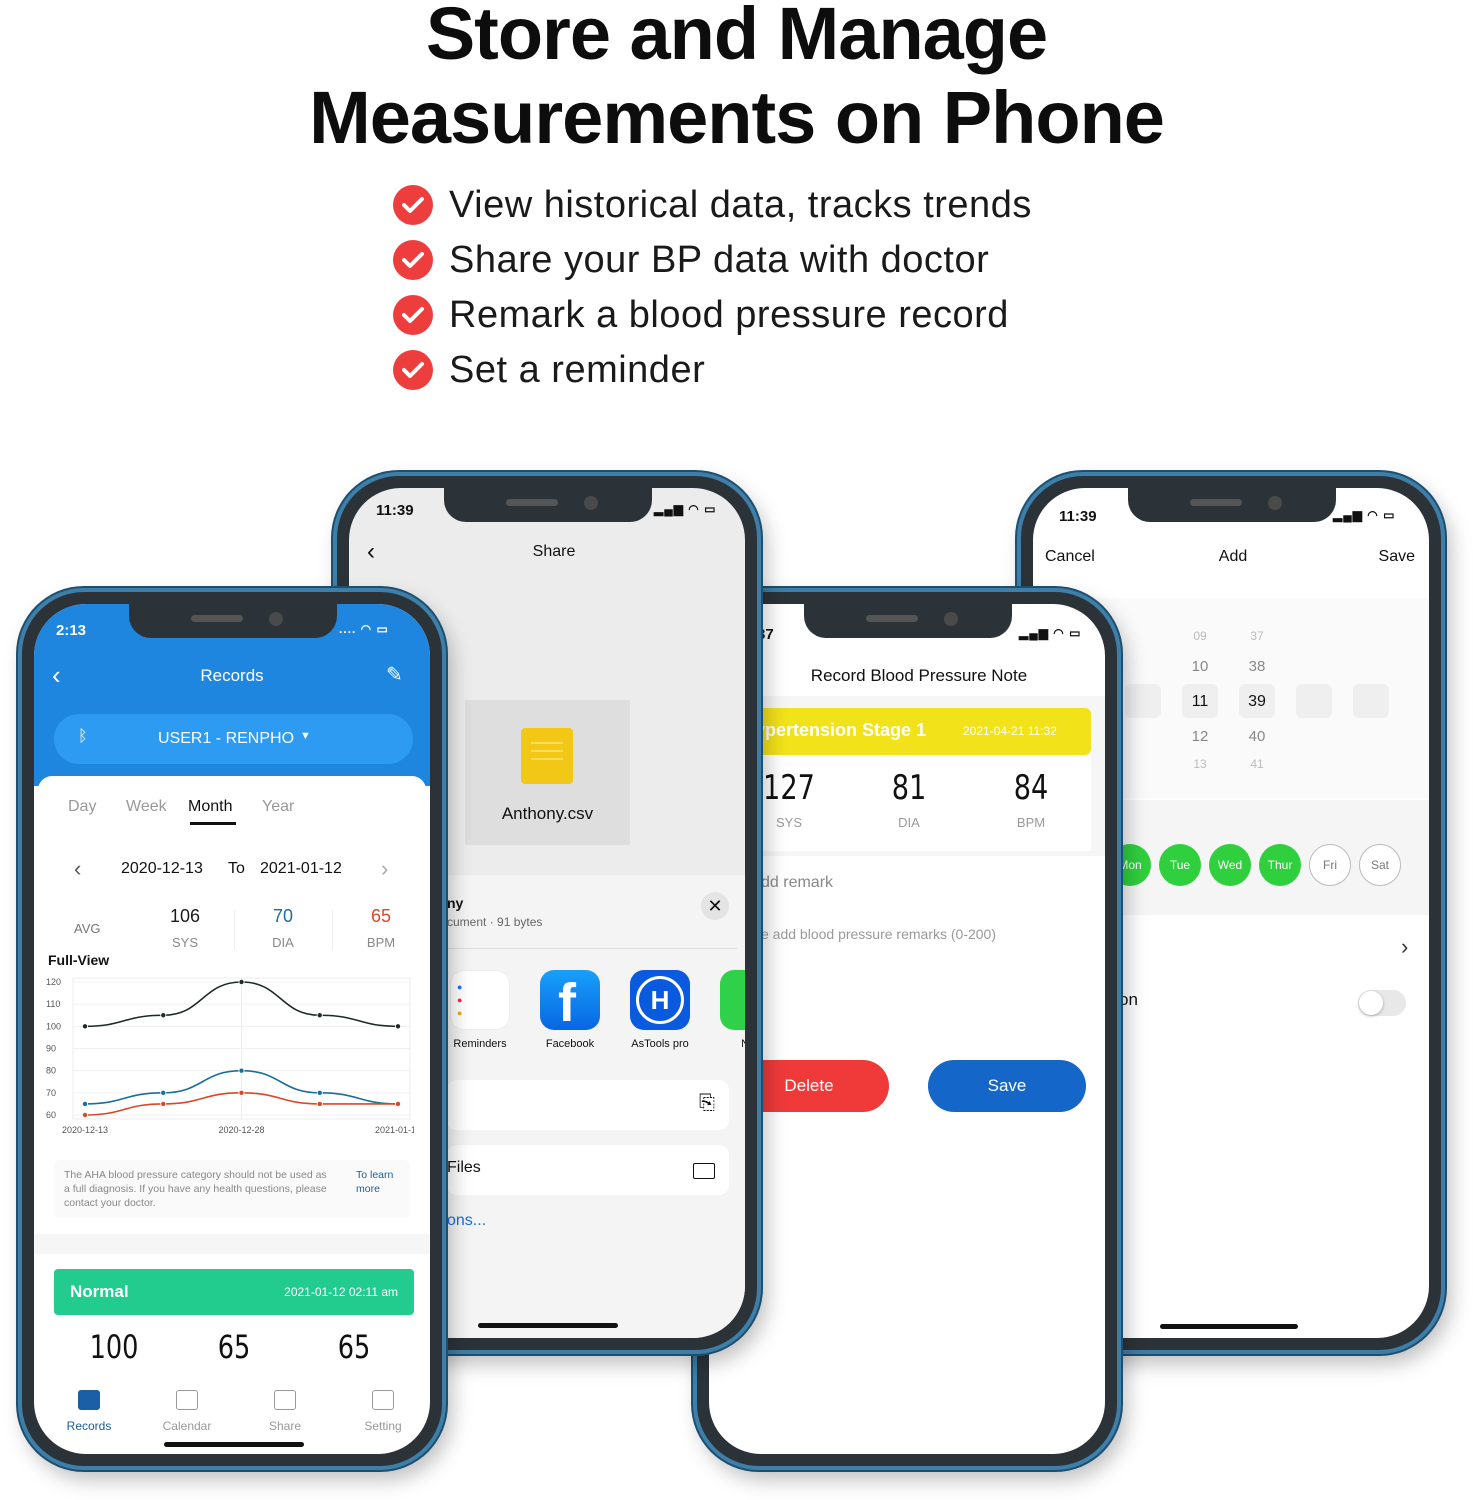 The height and width of the screenshot is (1500, 1473). What do you see at coordinates (547, 756) in the screenshot?
I see `document-icon` at bounding box center [547, 756].